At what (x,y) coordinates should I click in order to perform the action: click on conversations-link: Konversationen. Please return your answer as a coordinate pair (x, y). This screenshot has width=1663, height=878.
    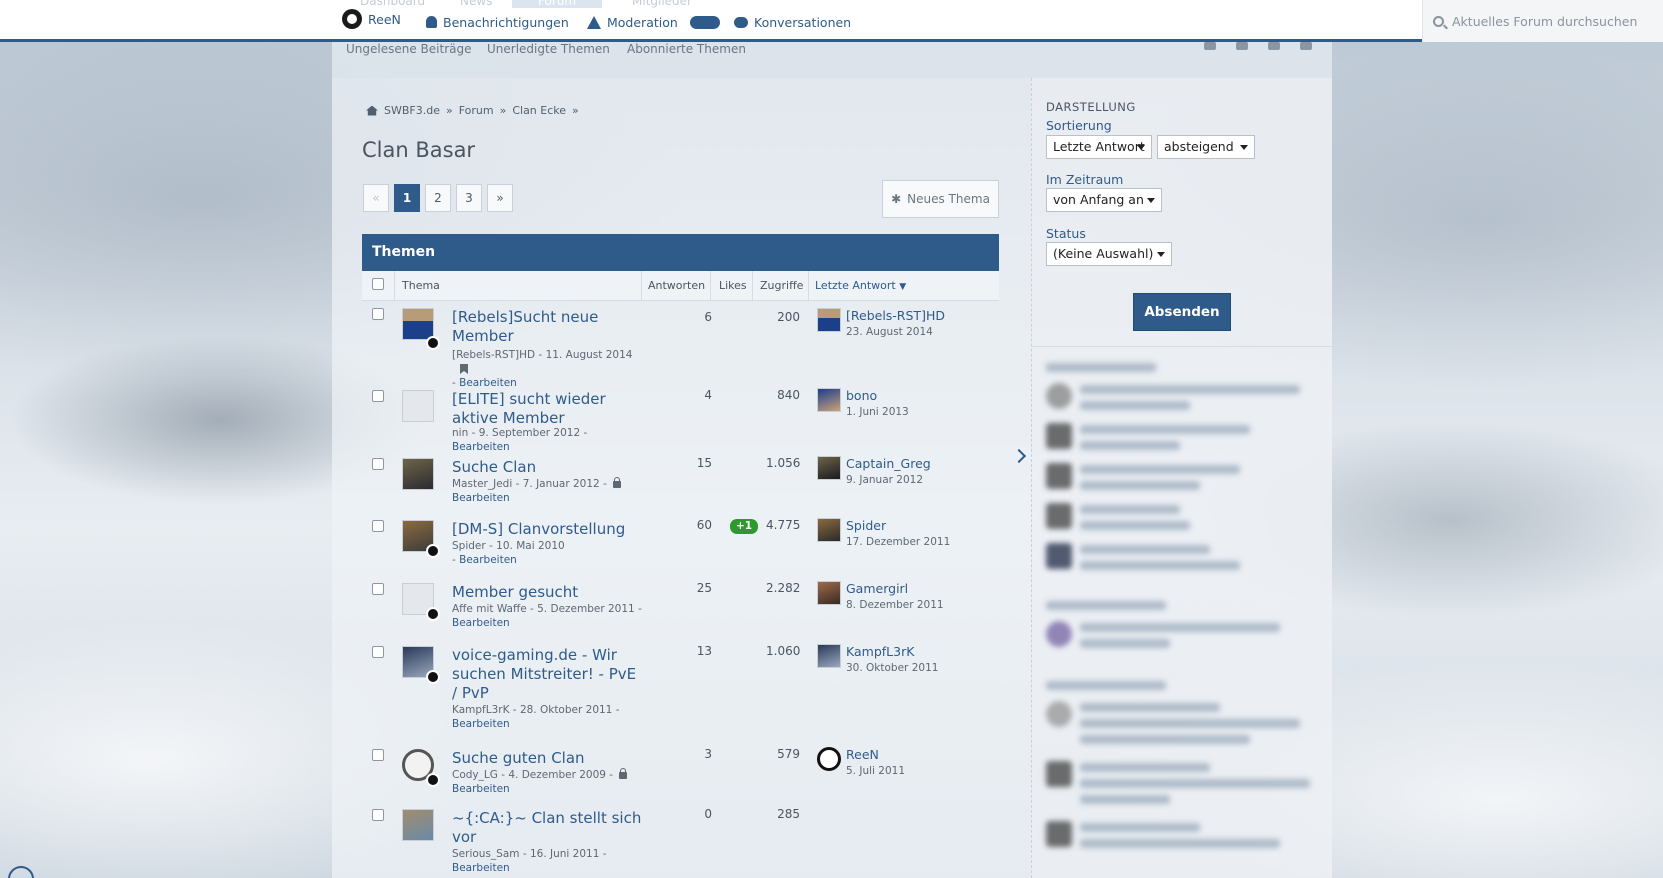
    Looking at the image, I should click on (792, 22).